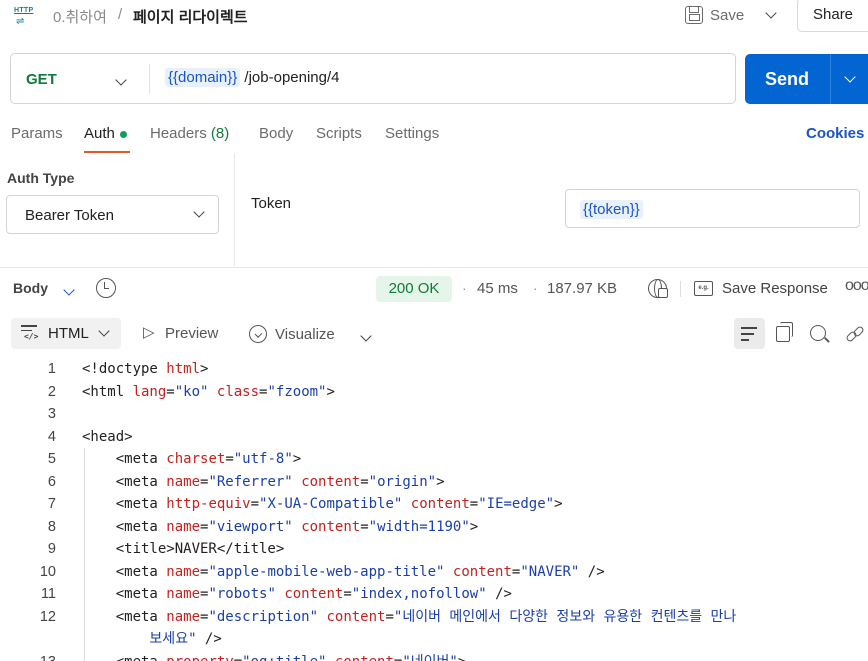 This screenshot has height=661, width=868. What do you see at coordinates (430, 657) in the screenshot?
I see `code-token: "네이버"` at bounding box center [430, 657].